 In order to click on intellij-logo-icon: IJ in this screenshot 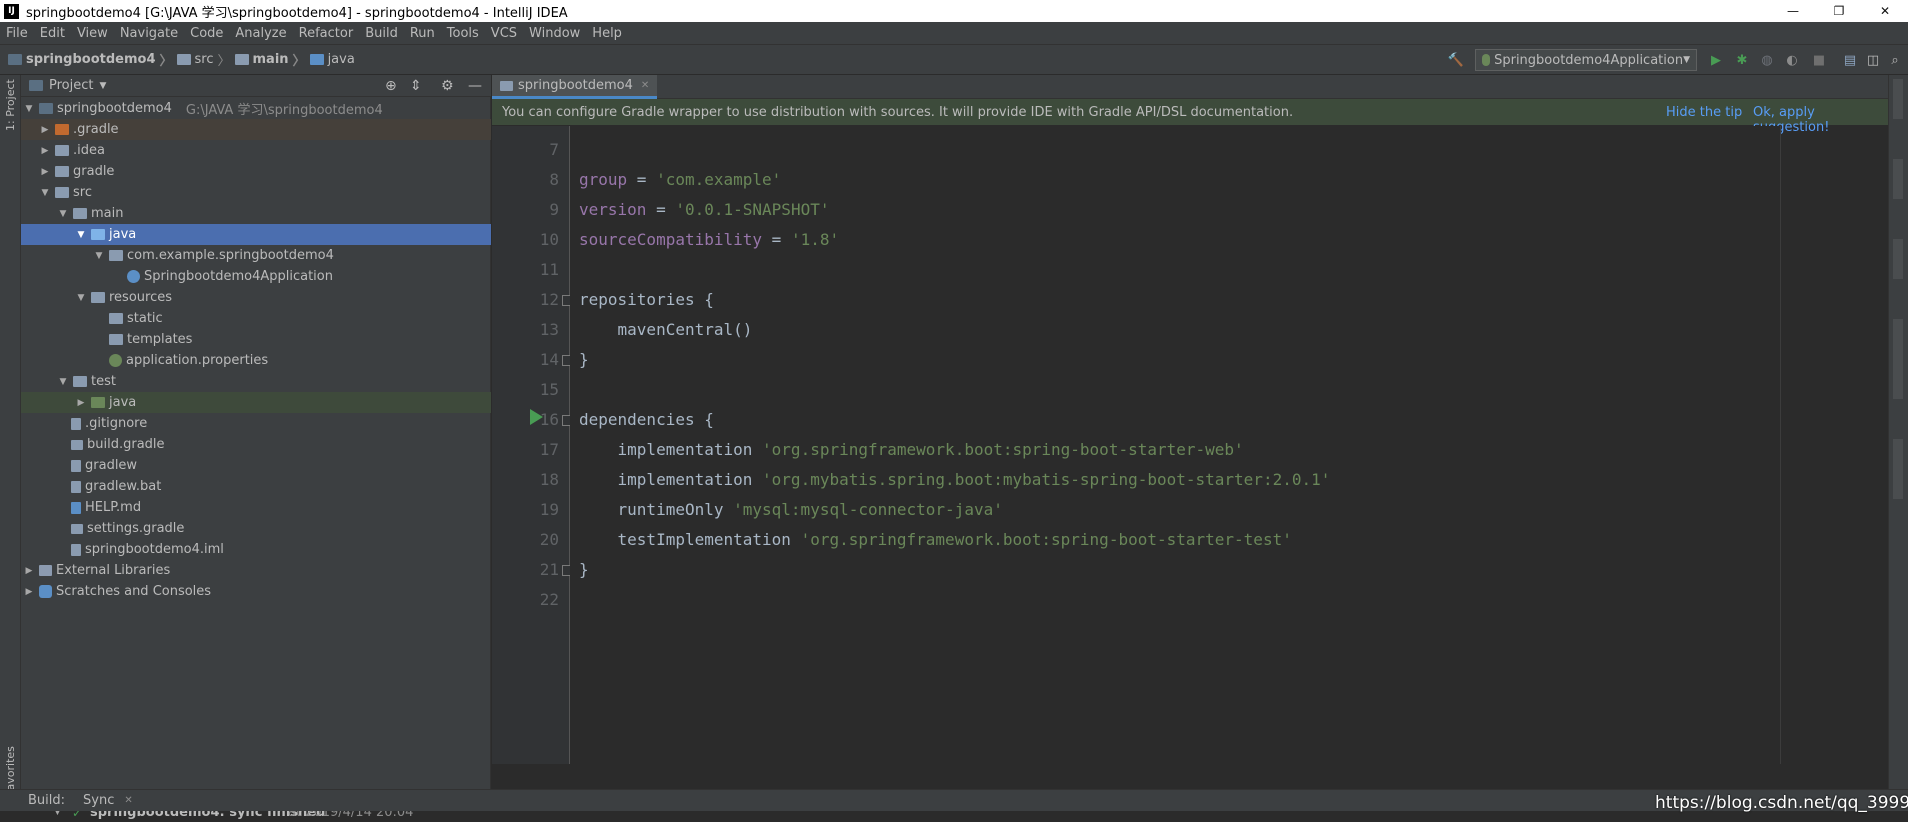, I will do `click(11, 11)`.